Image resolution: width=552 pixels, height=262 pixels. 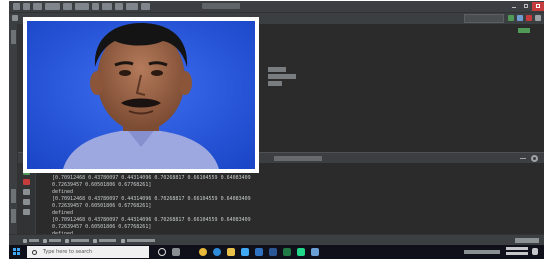 I want to click on chrome-icon, so click(x=203, y=252).